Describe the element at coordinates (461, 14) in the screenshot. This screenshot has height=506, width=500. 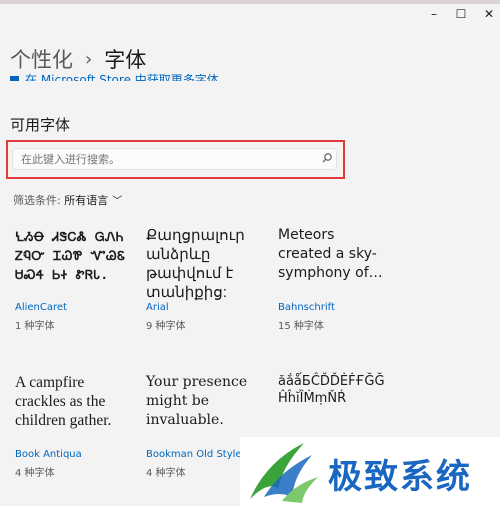
I see `maximize-button: ☐` at that location.